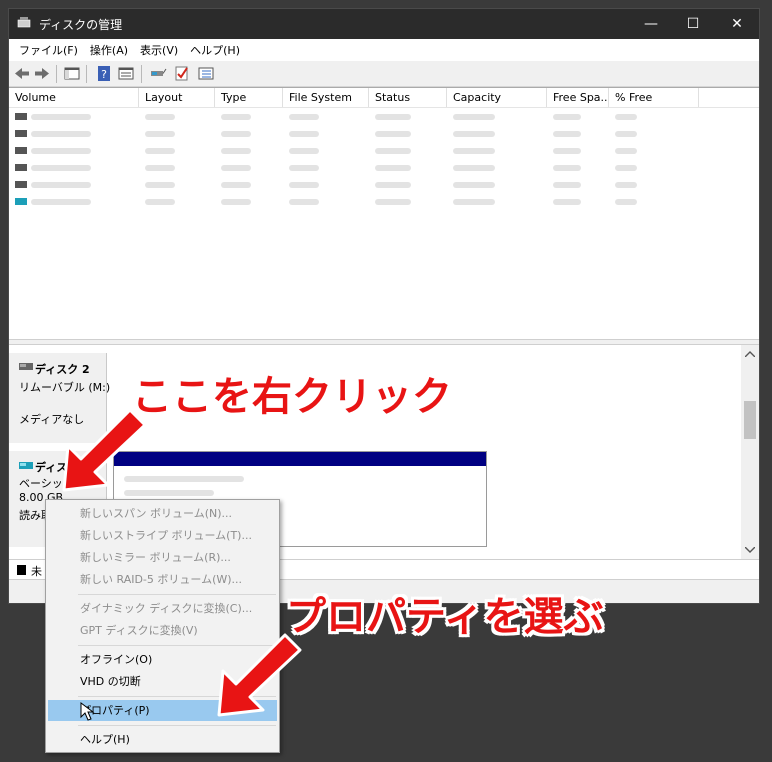 Image resolution: width=772 pixels, height=762 pixels. I want to click on annotation-right-click: ここを右クリック, so click(292, 397).